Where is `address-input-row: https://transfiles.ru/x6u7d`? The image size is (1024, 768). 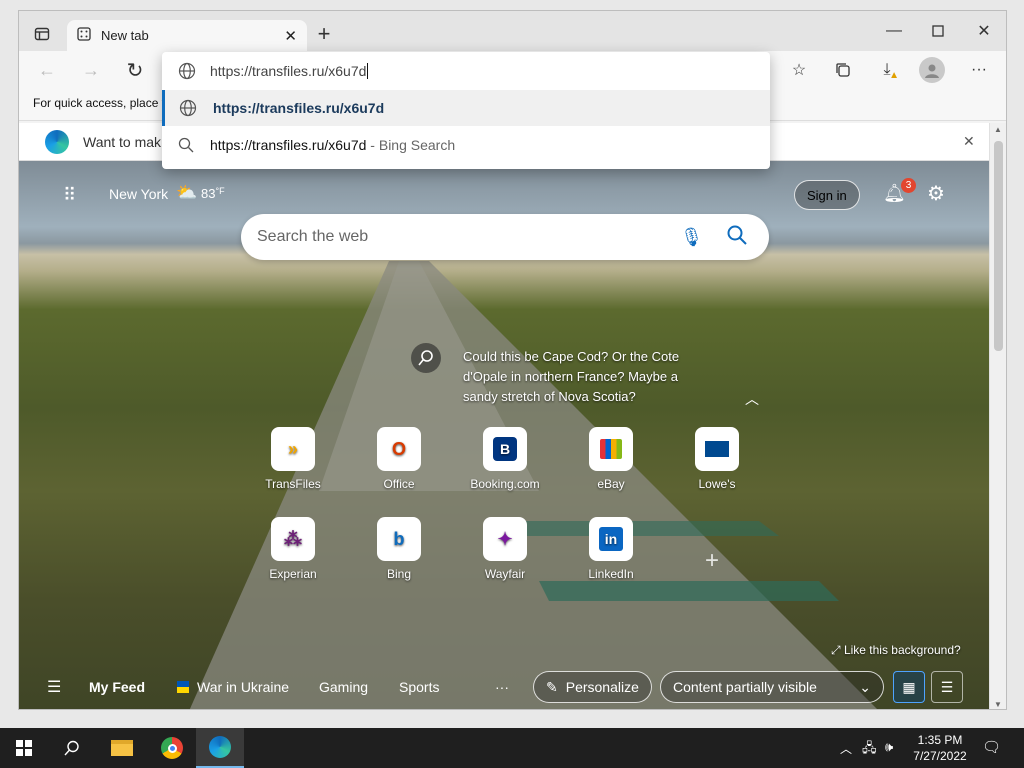 address-input-row: https://transfiles.ru/x6u7d is located at coordinates (466, 71).